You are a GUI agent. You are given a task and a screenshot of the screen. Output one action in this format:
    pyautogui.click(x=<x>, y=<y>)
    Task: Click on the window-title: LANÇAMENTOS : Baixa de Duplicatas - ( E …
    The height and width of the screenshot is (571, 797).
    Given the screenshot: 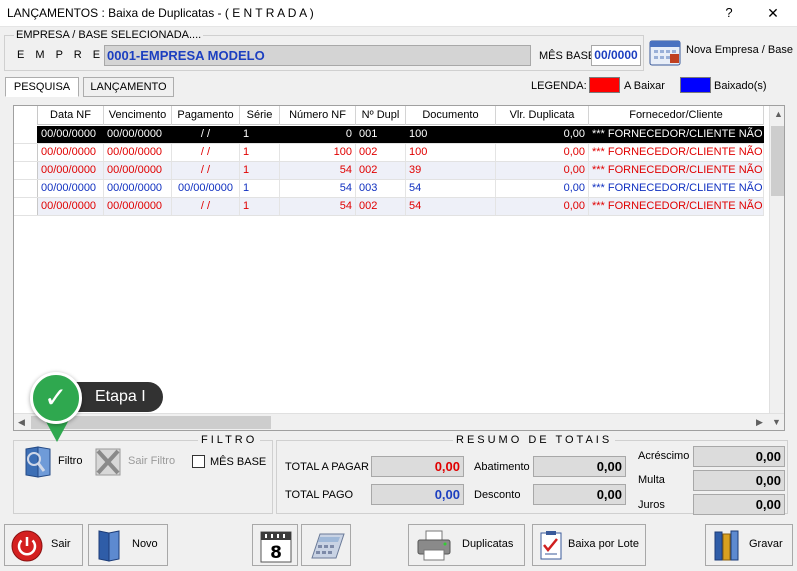 What is the action you would take?
    pyautogui.click(x=160, y=13)
    